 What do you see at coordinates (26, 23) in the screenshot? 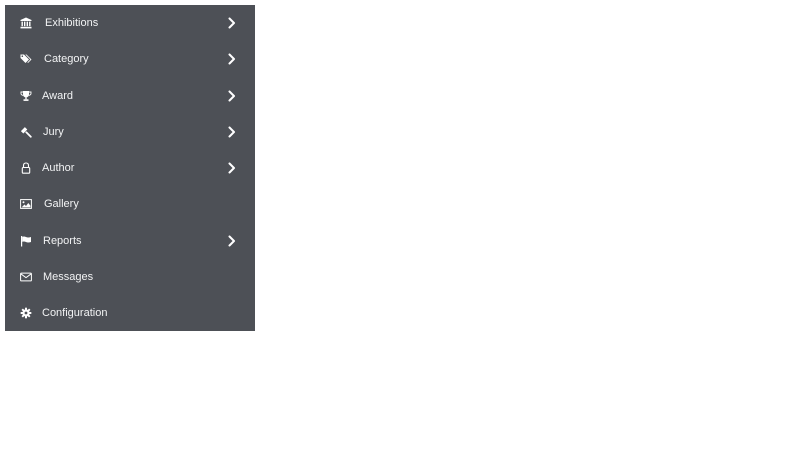
I see `bank-icon` at bounding box center [26, 23].